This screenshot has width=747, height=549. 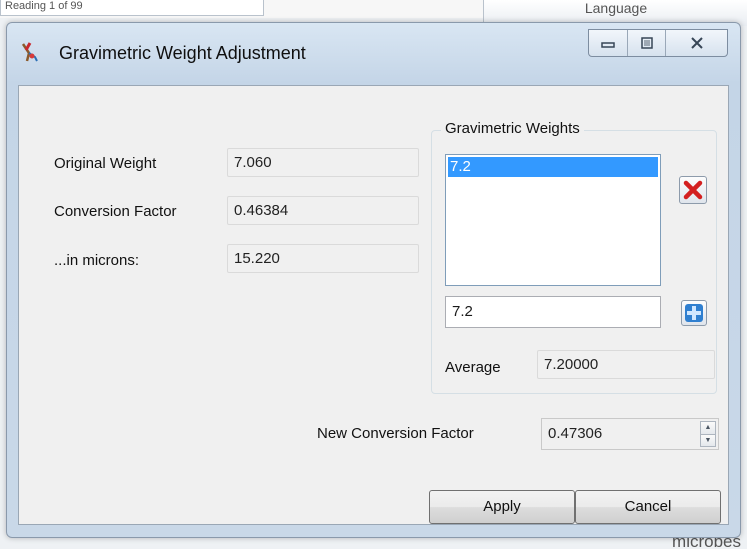 I want to click on restore-button, so click(x=646, y=43).